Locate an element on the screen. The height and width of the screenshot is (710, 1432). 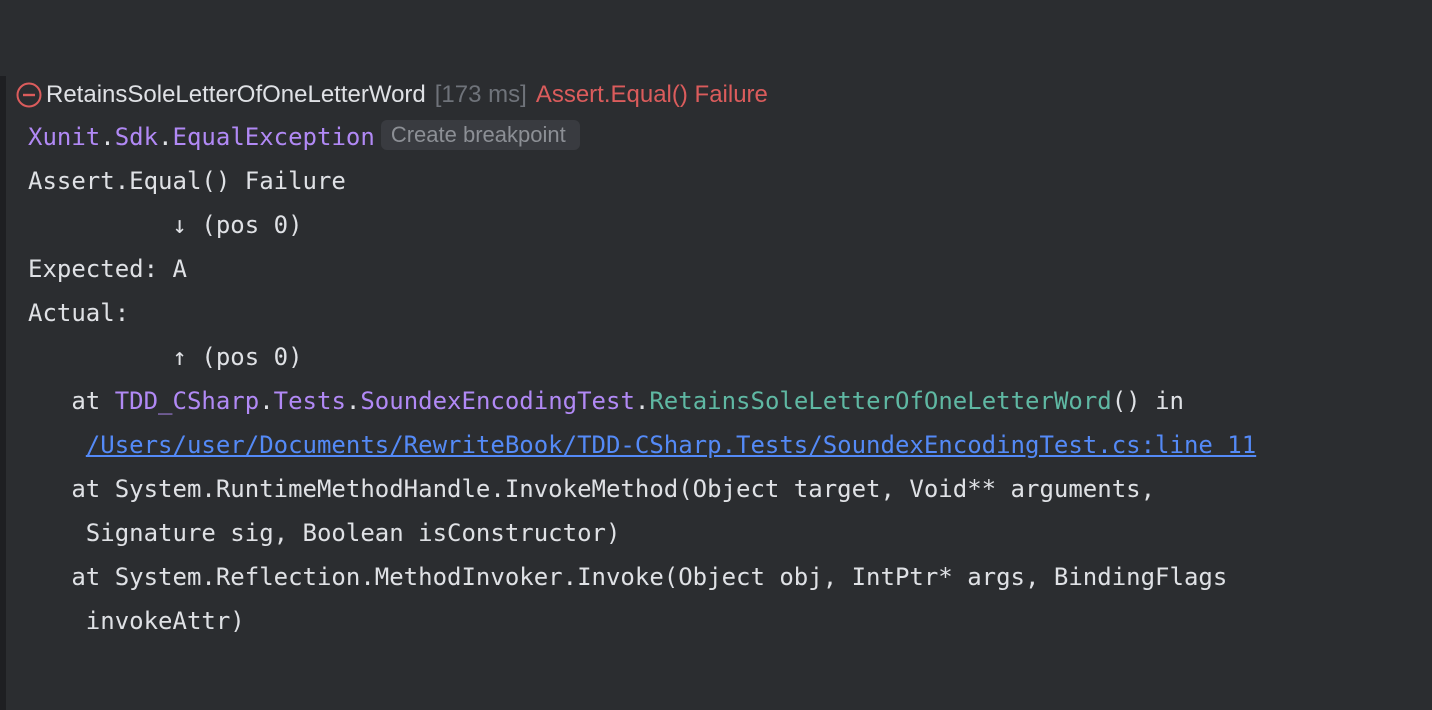
output-line: ↓ (pos 0) is located at coordinates (165, 225).